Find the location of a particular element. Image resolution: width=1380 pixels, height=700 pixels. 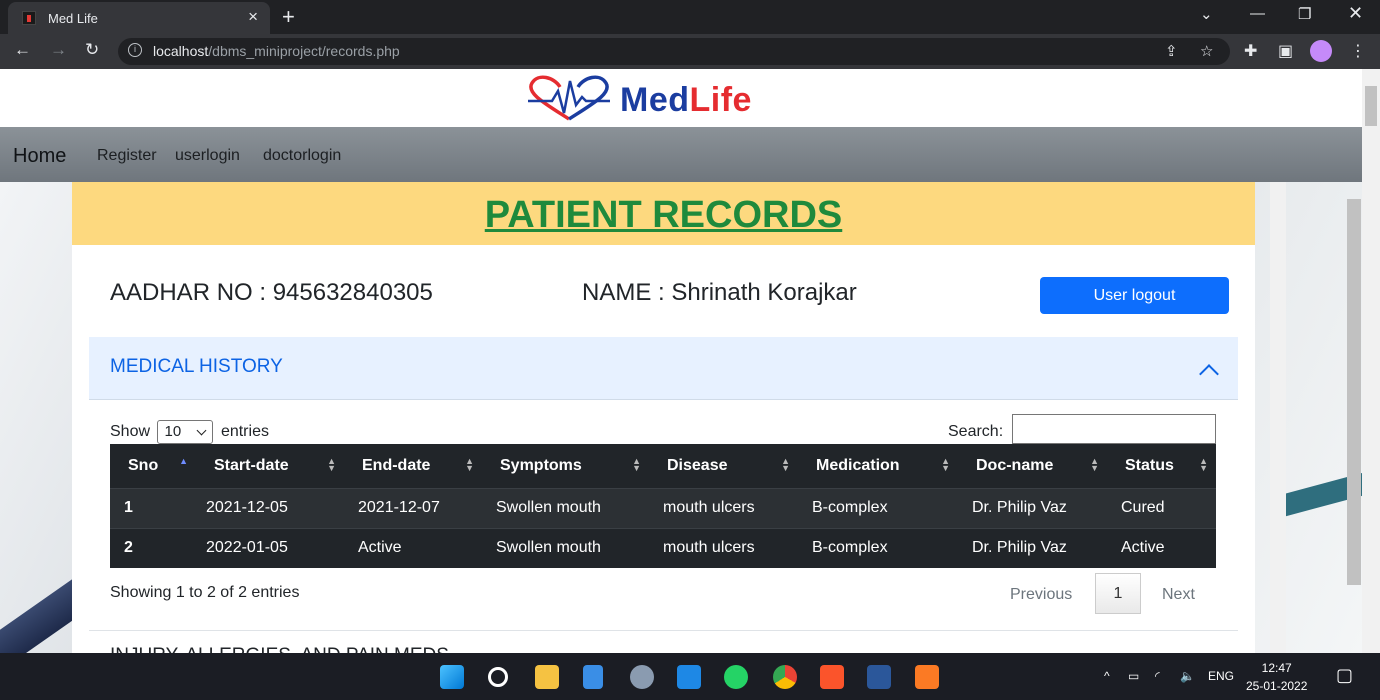

browser-tab-strip: Med Life × + ⌄ — ❐ ✕ is located at coordinates (690, 17).